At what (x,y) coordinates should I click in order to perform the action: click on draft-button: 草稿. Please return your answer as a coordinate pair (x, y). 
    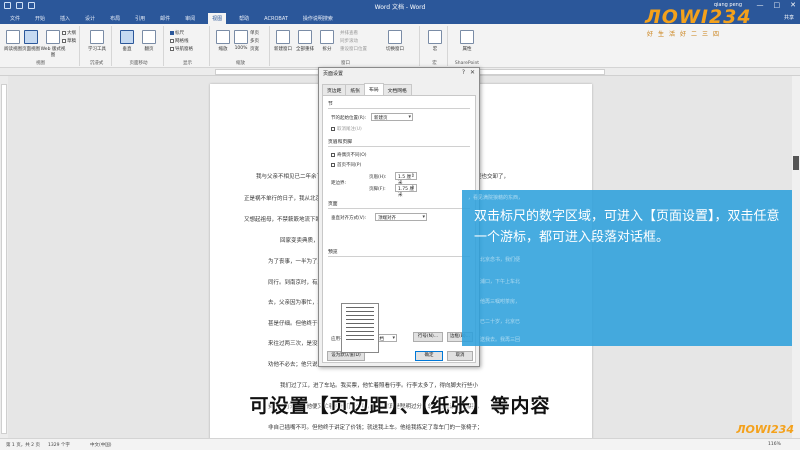
    Looking at the image, I should click on (69, 41).